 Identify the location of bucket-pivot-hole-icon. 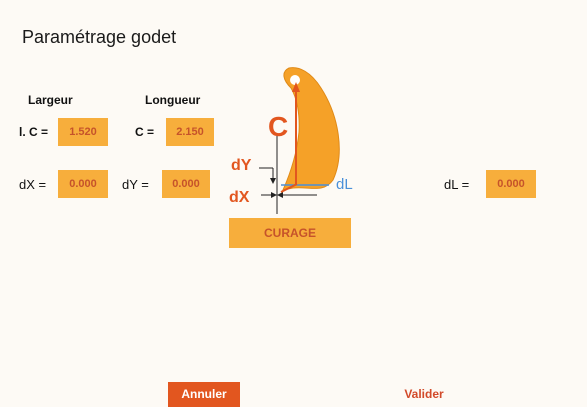
(295, 80).